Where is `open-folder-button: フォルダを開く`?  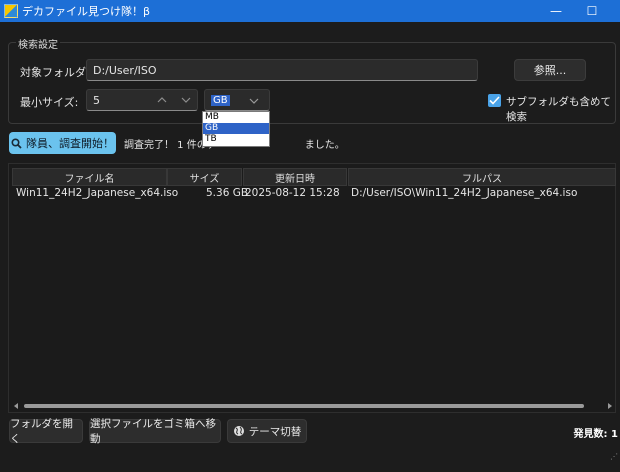
open-folder-button: フォルダを開く is located at coordinates (46, 431).